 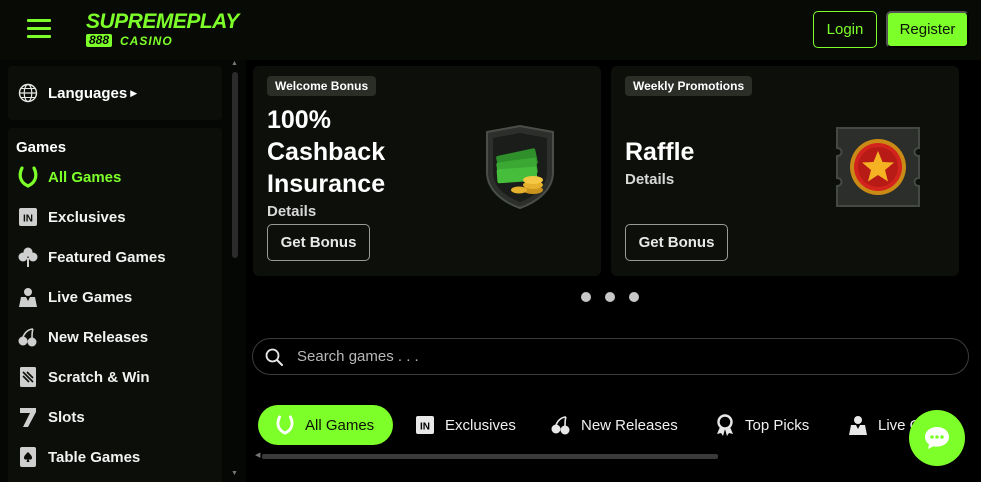 I want to click on top-header: SUPREMEPLAY 888 CASINO Login Register, so click(x=490, y=30).